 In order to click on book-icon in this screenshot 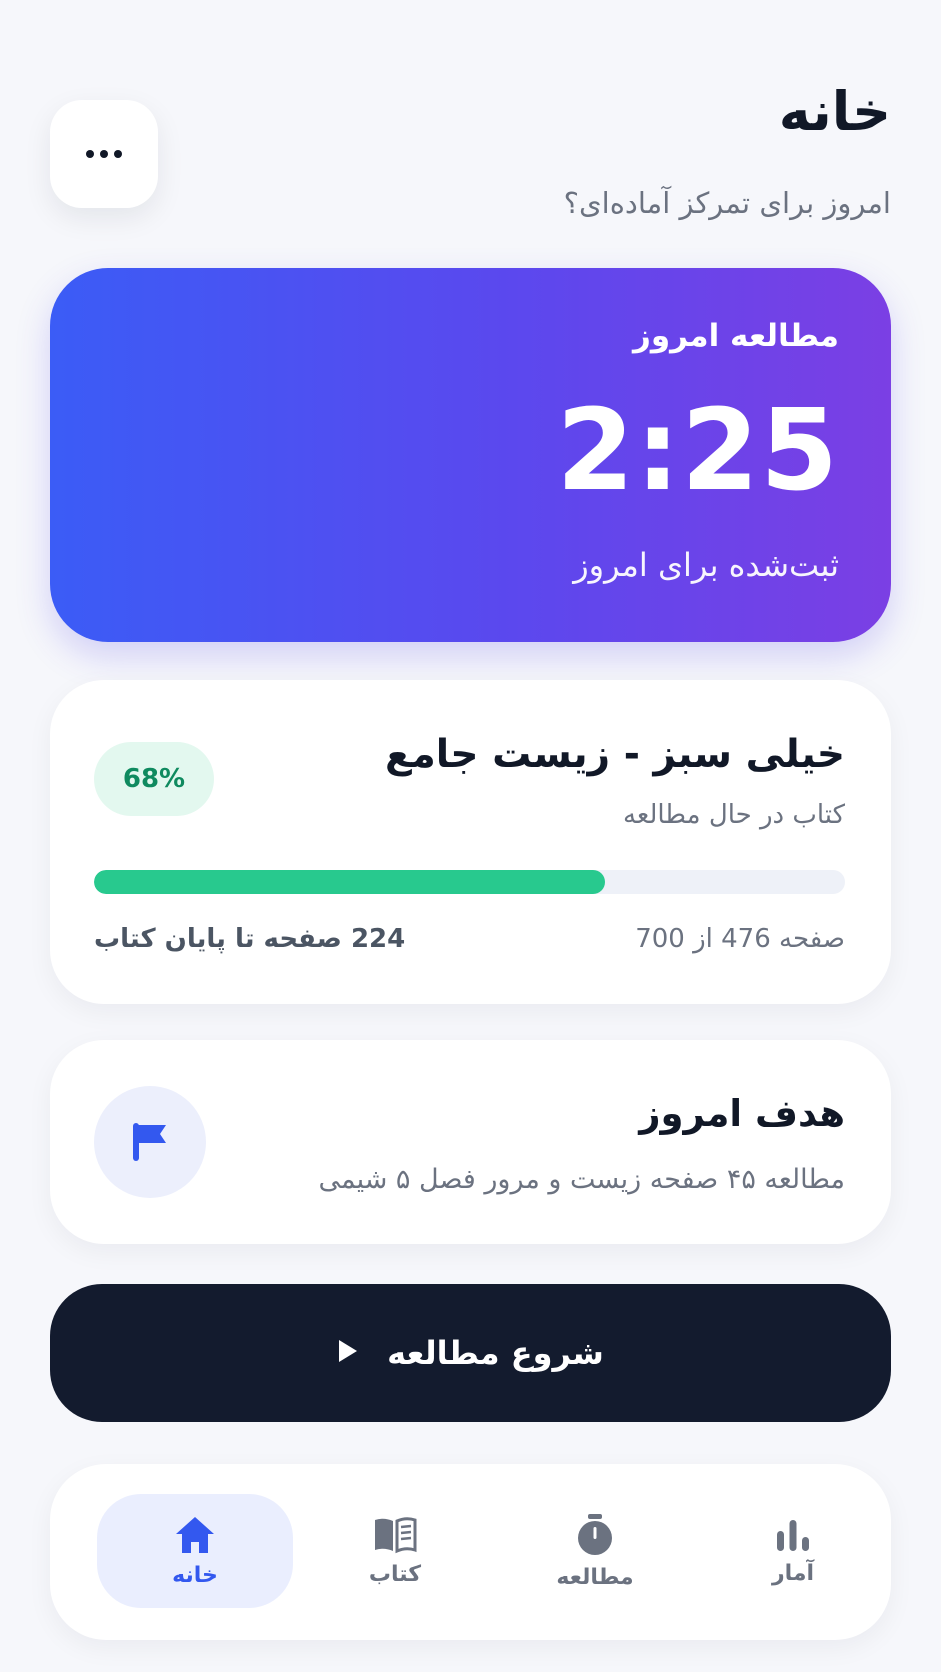, I will do `click(395, 1537)`.